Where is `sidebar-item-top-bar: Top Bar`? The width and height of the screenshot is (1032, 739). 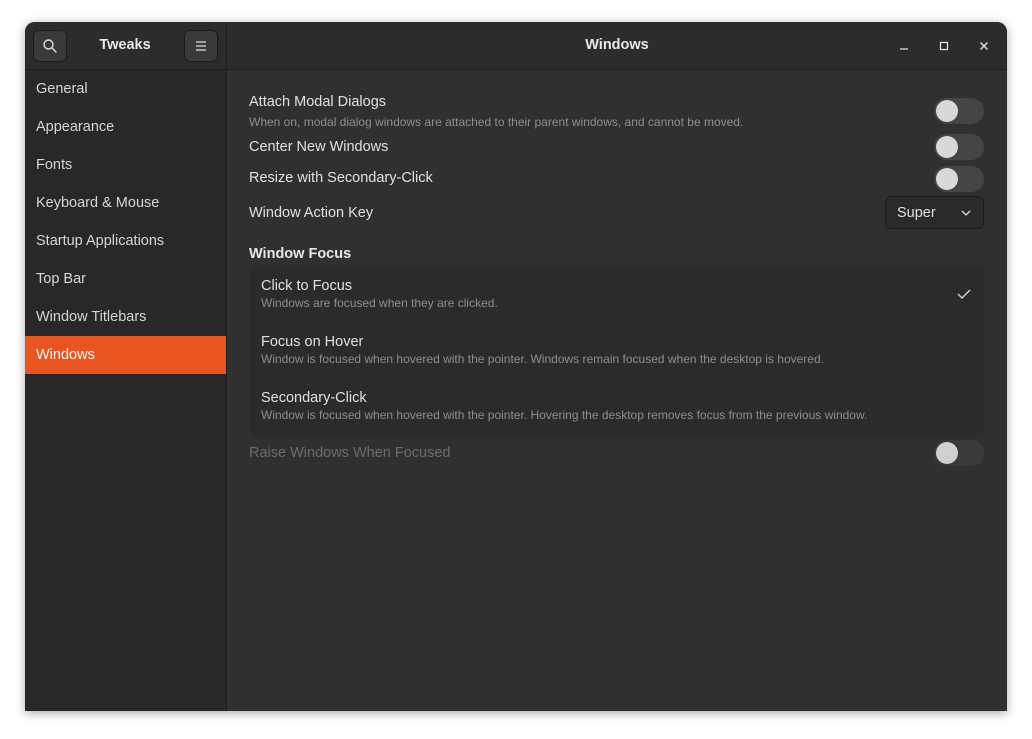 sidebar-item-top-bar: Top Bar is located at coordinates (125, 279).